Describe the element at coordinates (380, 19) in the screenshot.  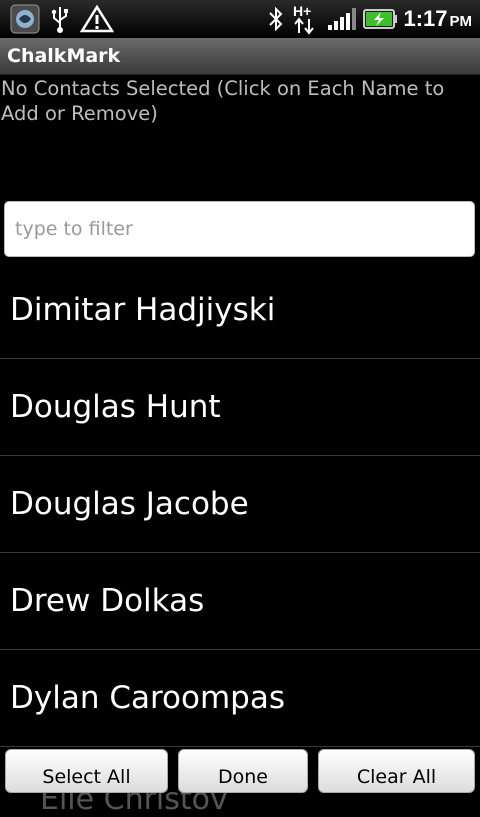
I see `battery-charging-icon` at that location.